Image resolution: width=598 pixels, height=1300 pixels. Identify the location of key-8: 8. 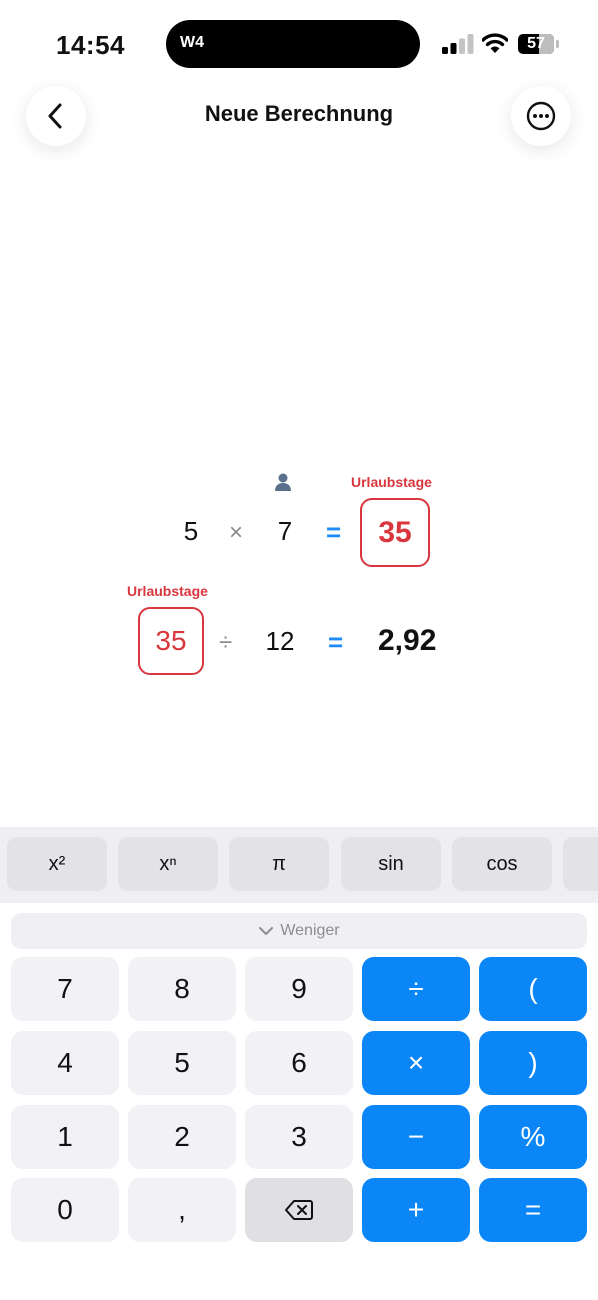
(182, 989).